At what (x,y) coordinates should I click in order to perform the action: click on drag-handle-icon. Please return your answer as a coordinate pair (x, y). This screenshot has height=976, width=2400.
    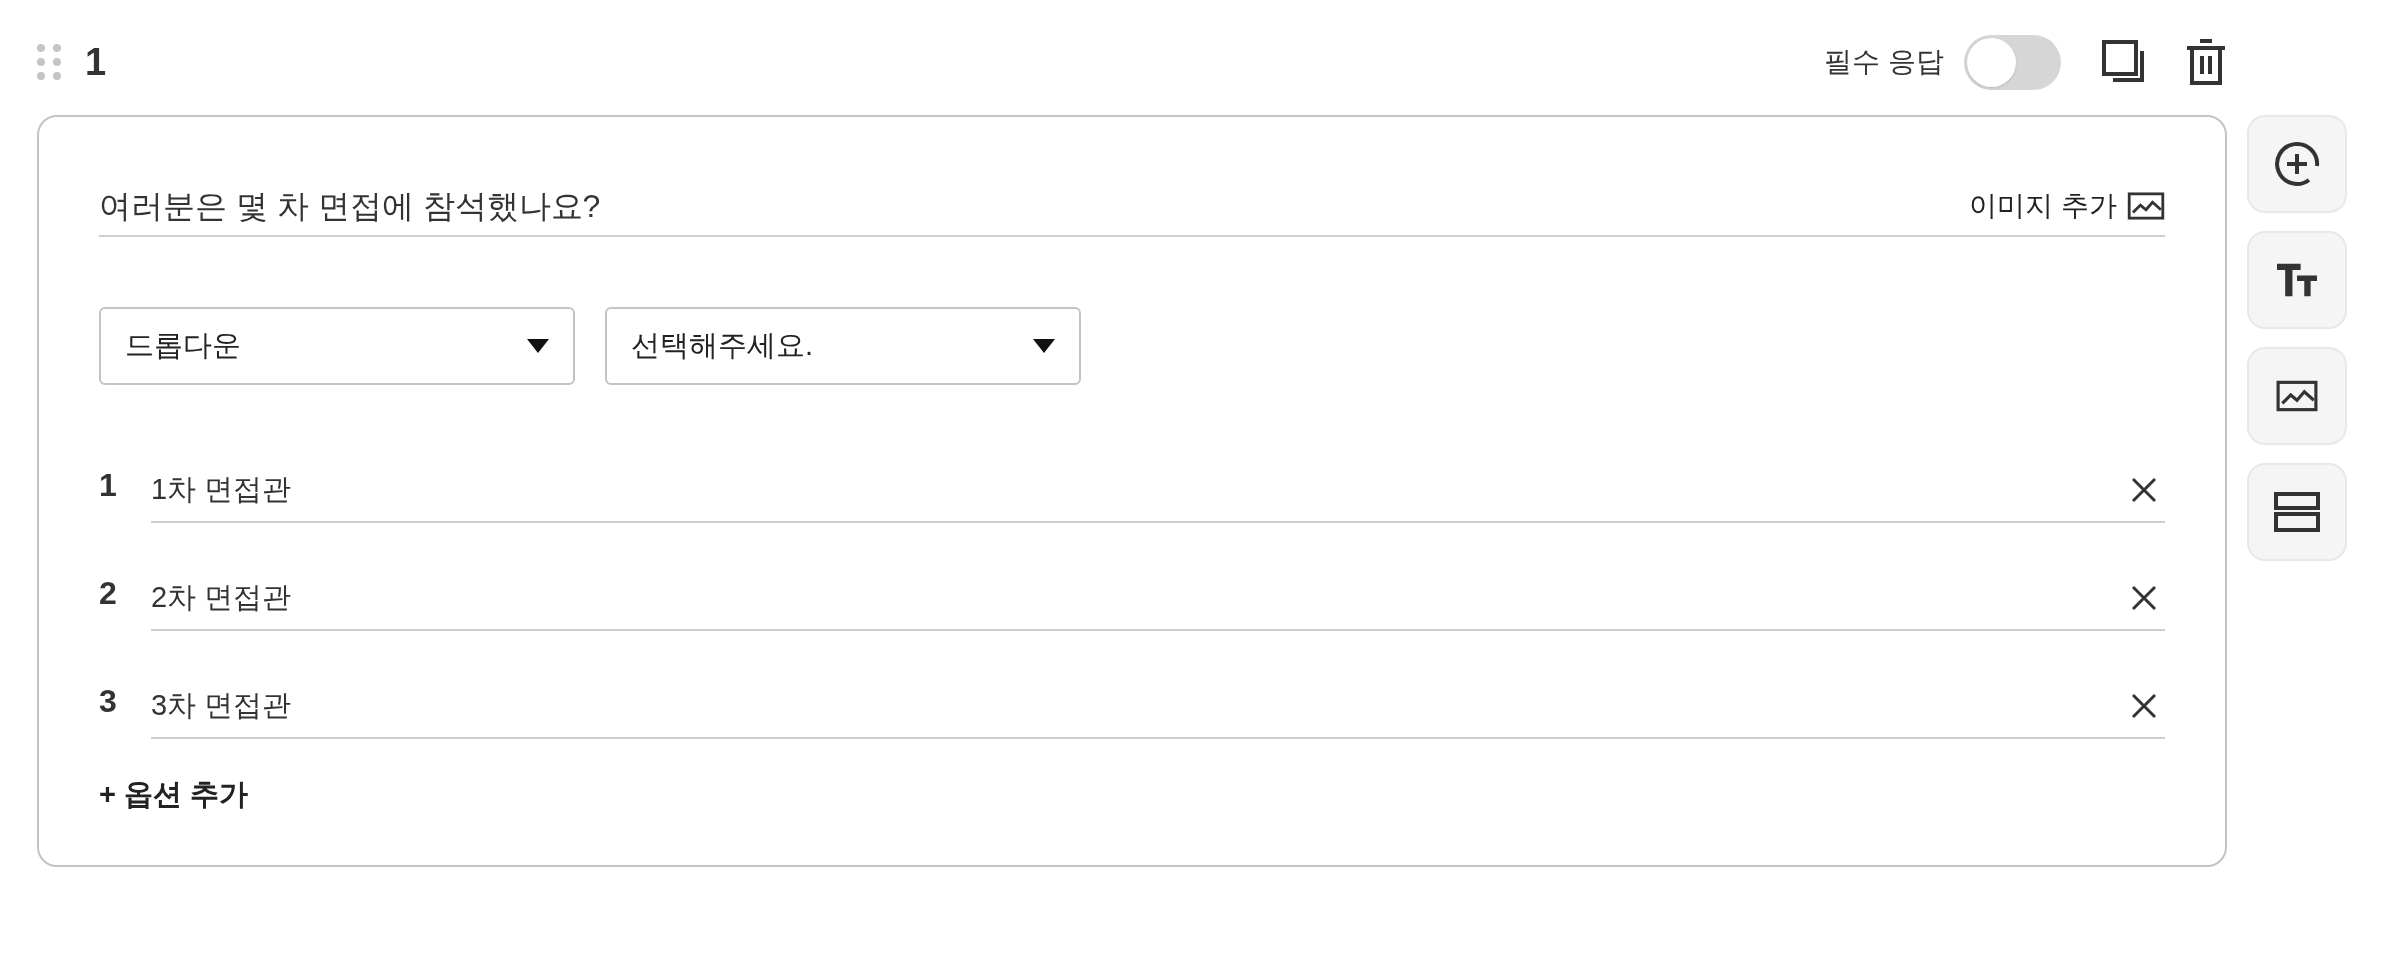
    Looking at the image, I should click on (49, 62).